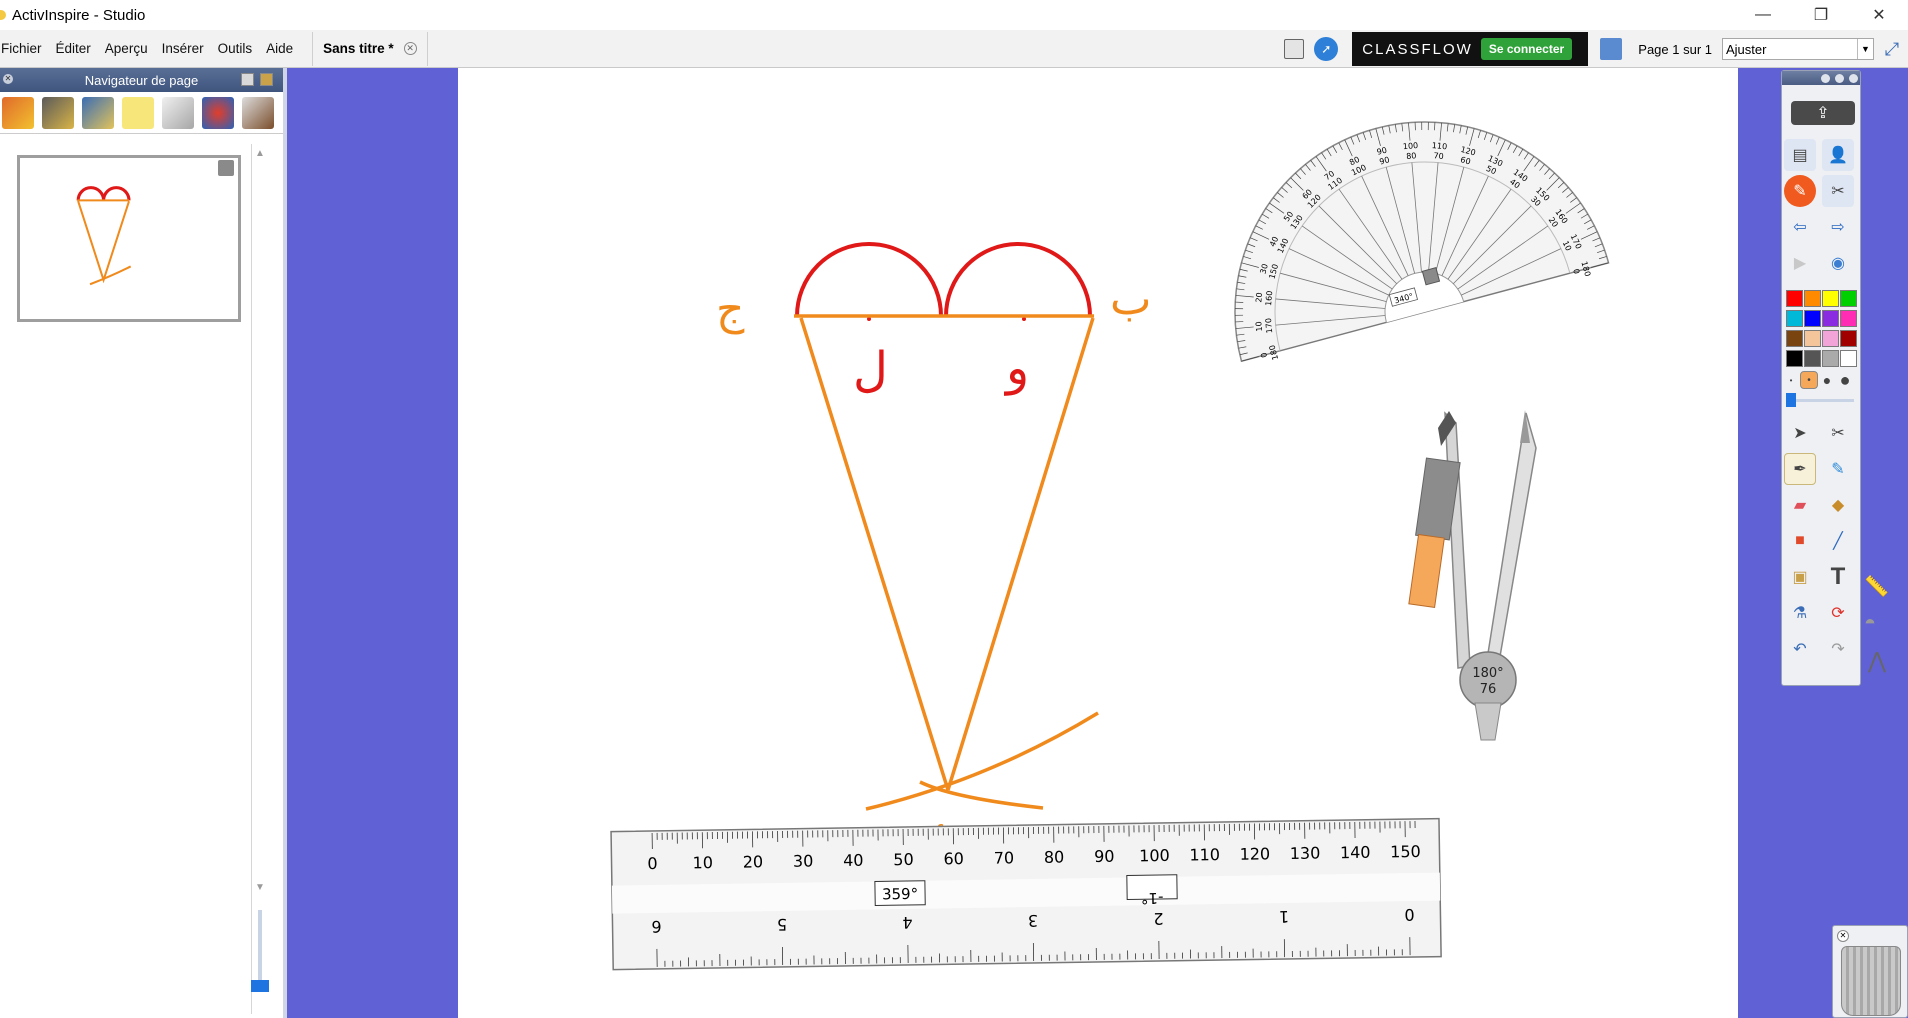  I want to click on rocket-icon: ➚, so click(1326, 49).